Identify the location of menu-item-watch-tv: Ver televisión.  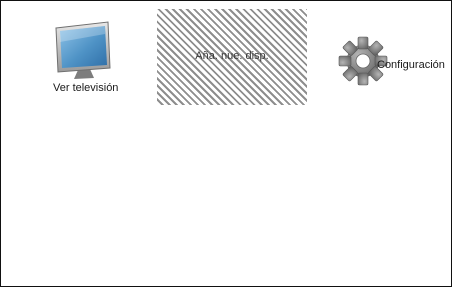
(86, 57).